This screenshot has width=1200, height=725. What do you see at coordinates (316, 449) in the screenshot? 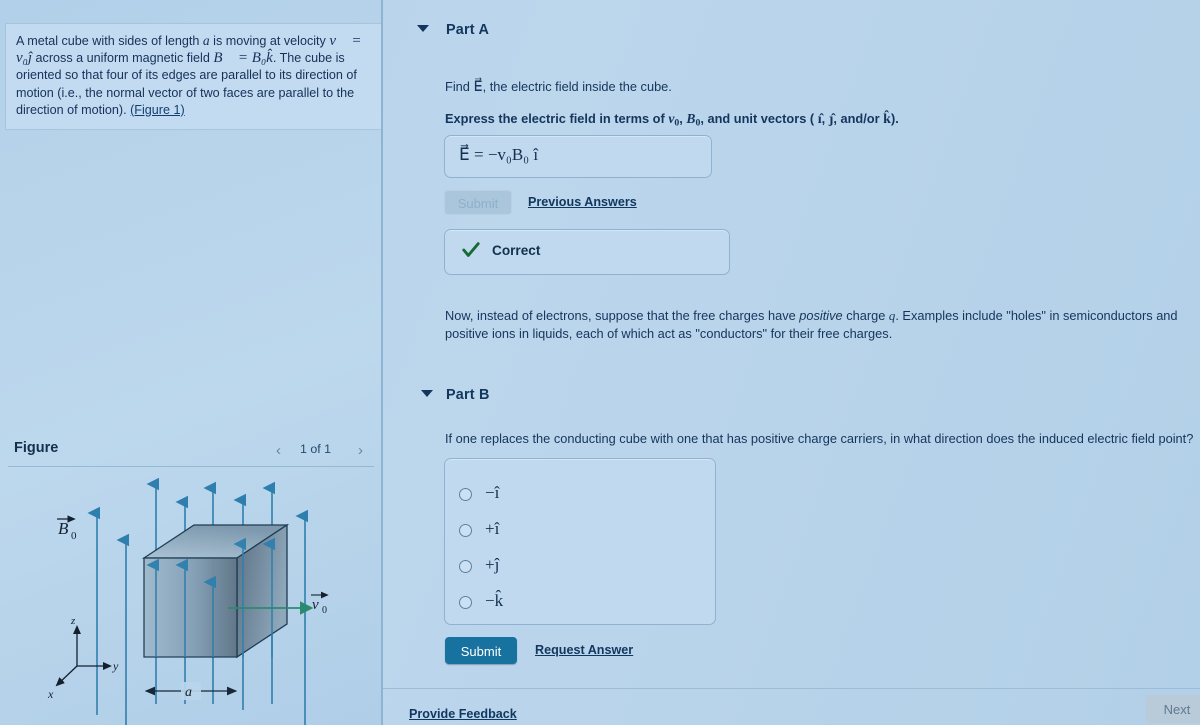
I see `figure-counter: 1 of 1` at bounding box center [316, 449].